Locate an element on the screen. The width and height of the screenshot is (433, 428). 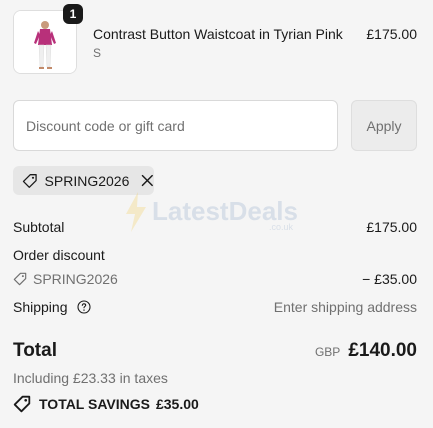
taxes-note: Including £23.33 in taxes is located at coordinates (90, 378).